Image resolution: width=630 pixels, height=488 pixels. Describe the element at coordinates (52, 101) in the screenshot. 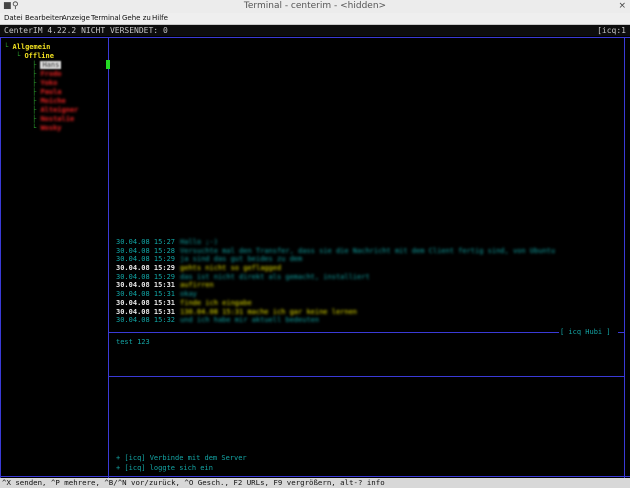

I see `contact-item: Moiche` at that location.